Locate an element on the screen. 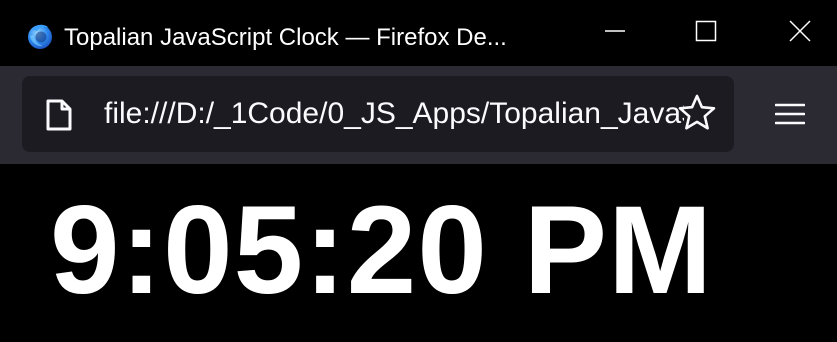 Image resolution: width=837 pixels, height=342 pixels. bookmark-star-button is located at coordinates (697, 115).